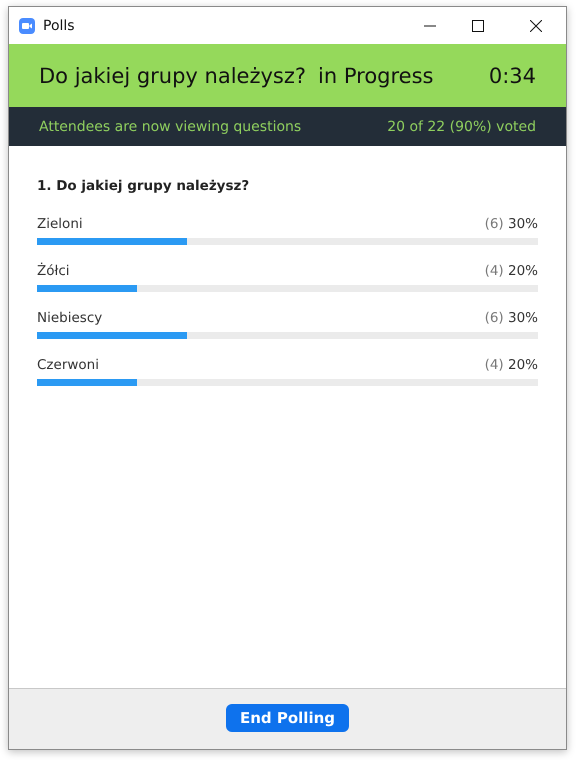 This screenshot has width=579, height=760. I want to click on window-title: Polls, so click(59, 26).